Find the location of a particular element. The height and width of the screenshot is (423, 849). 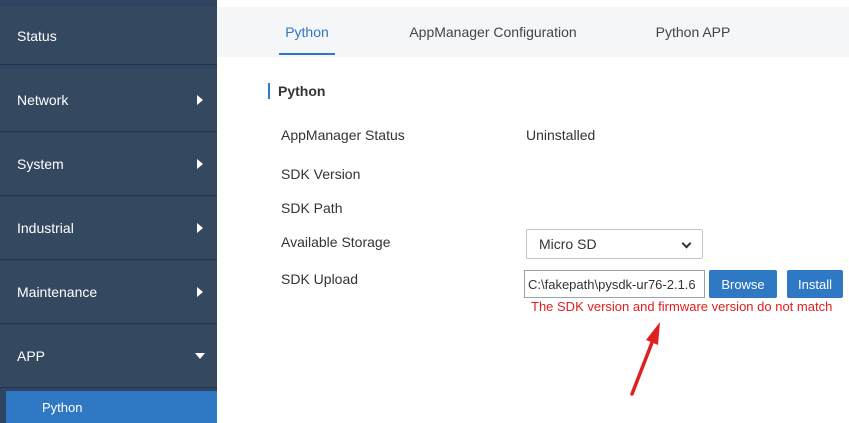

sidebar-item-label: System is located at coordinates (40, 164).